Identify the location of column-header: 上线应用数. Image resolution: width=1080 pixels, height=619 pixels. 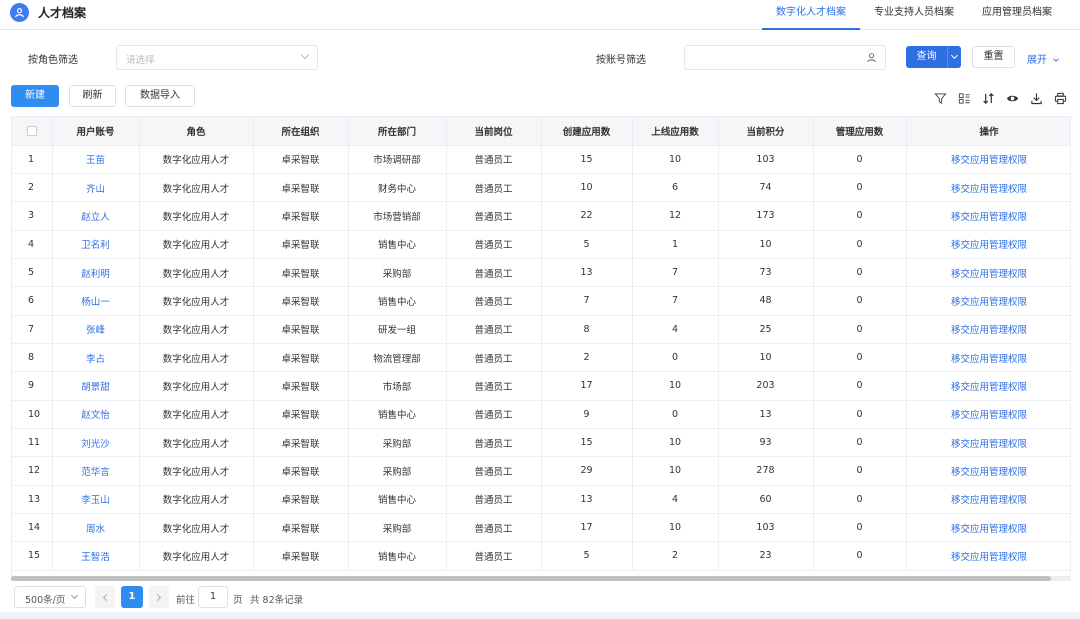
(675, 131).